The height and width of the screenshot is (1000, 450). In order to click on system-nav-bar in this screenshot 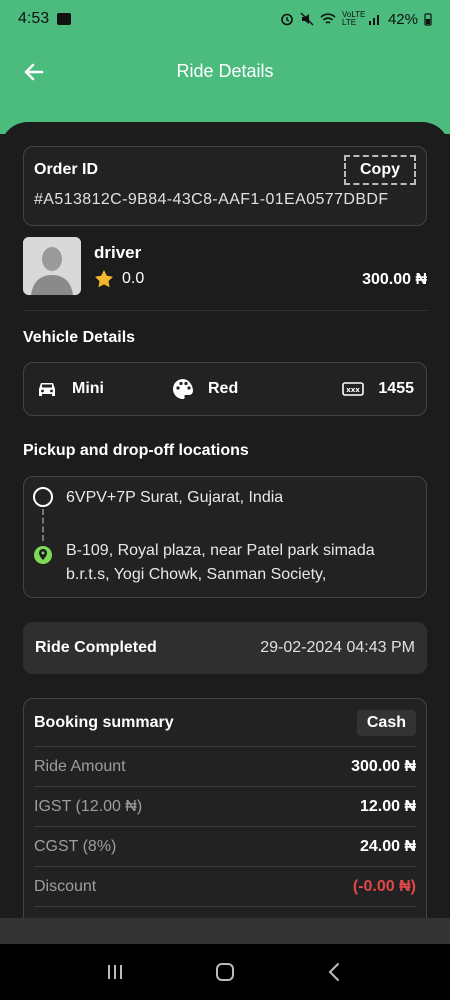, I will do `click(225, 972)`.